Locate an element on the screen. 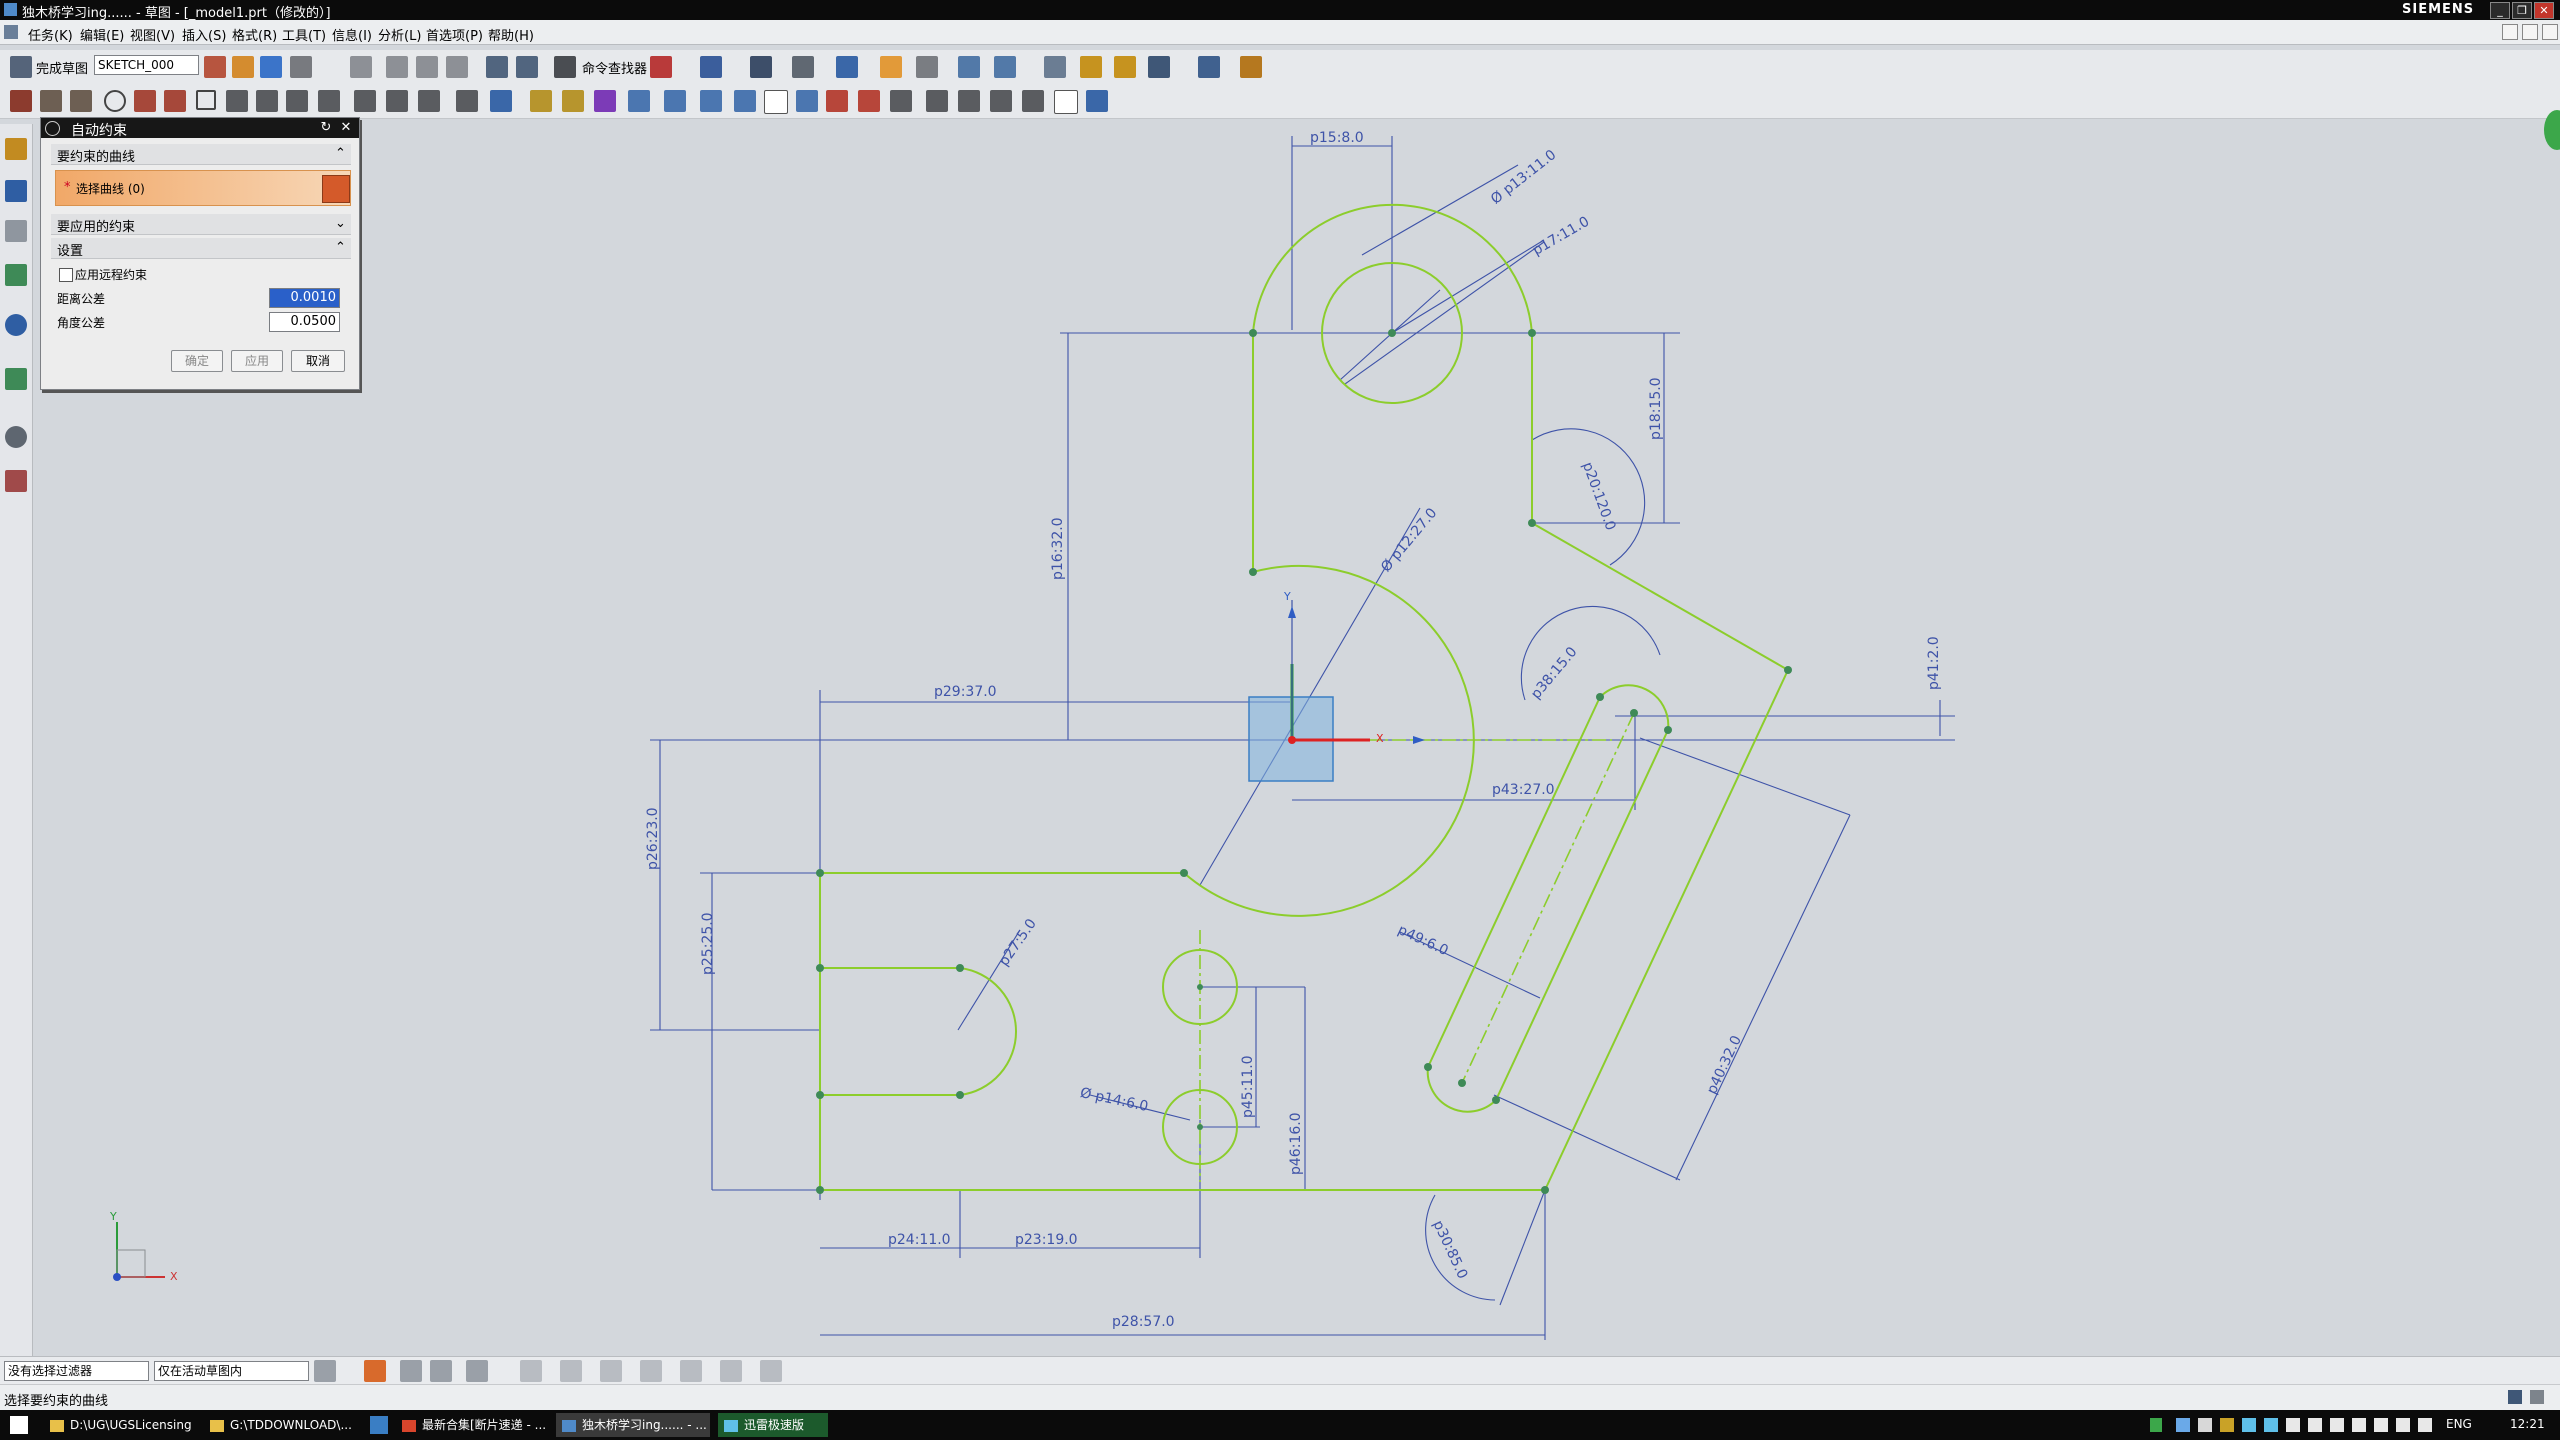 The height and width of the screenshot is (1440, 2560). tray-message-icon is located at coordinates (2271, 1425).